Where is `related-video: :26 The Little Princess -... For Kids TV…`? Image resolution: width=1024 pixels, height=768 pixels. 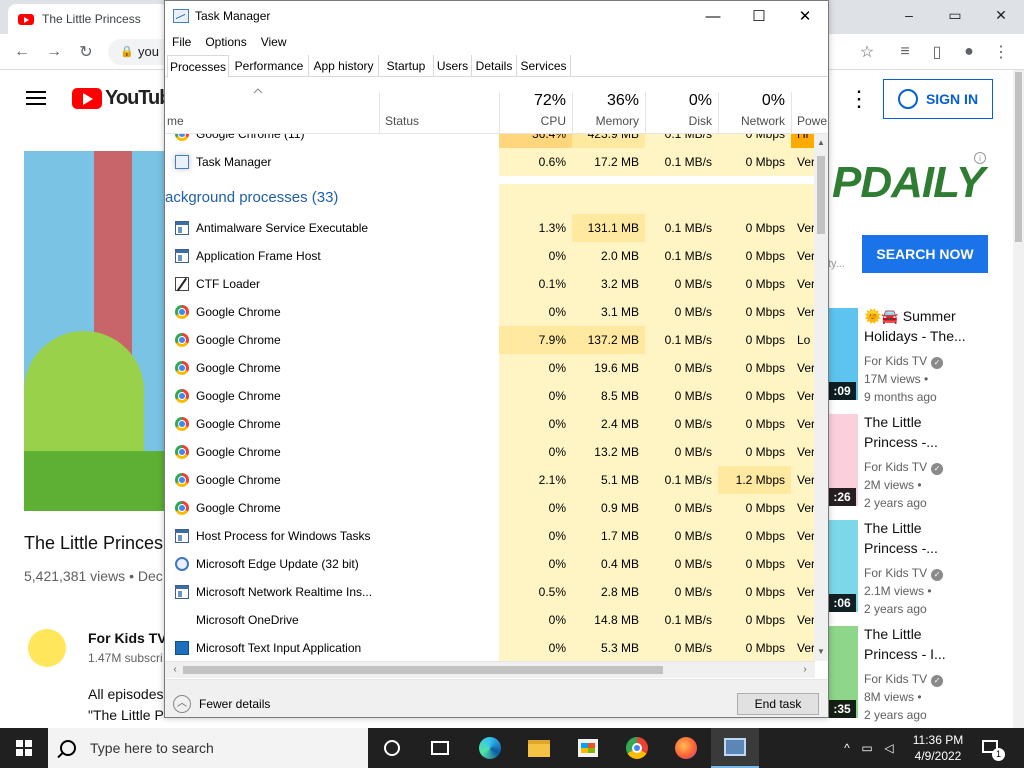
related-video: :26 The Little Princess -... For Kids TV… is located at coordinates (923, 464).